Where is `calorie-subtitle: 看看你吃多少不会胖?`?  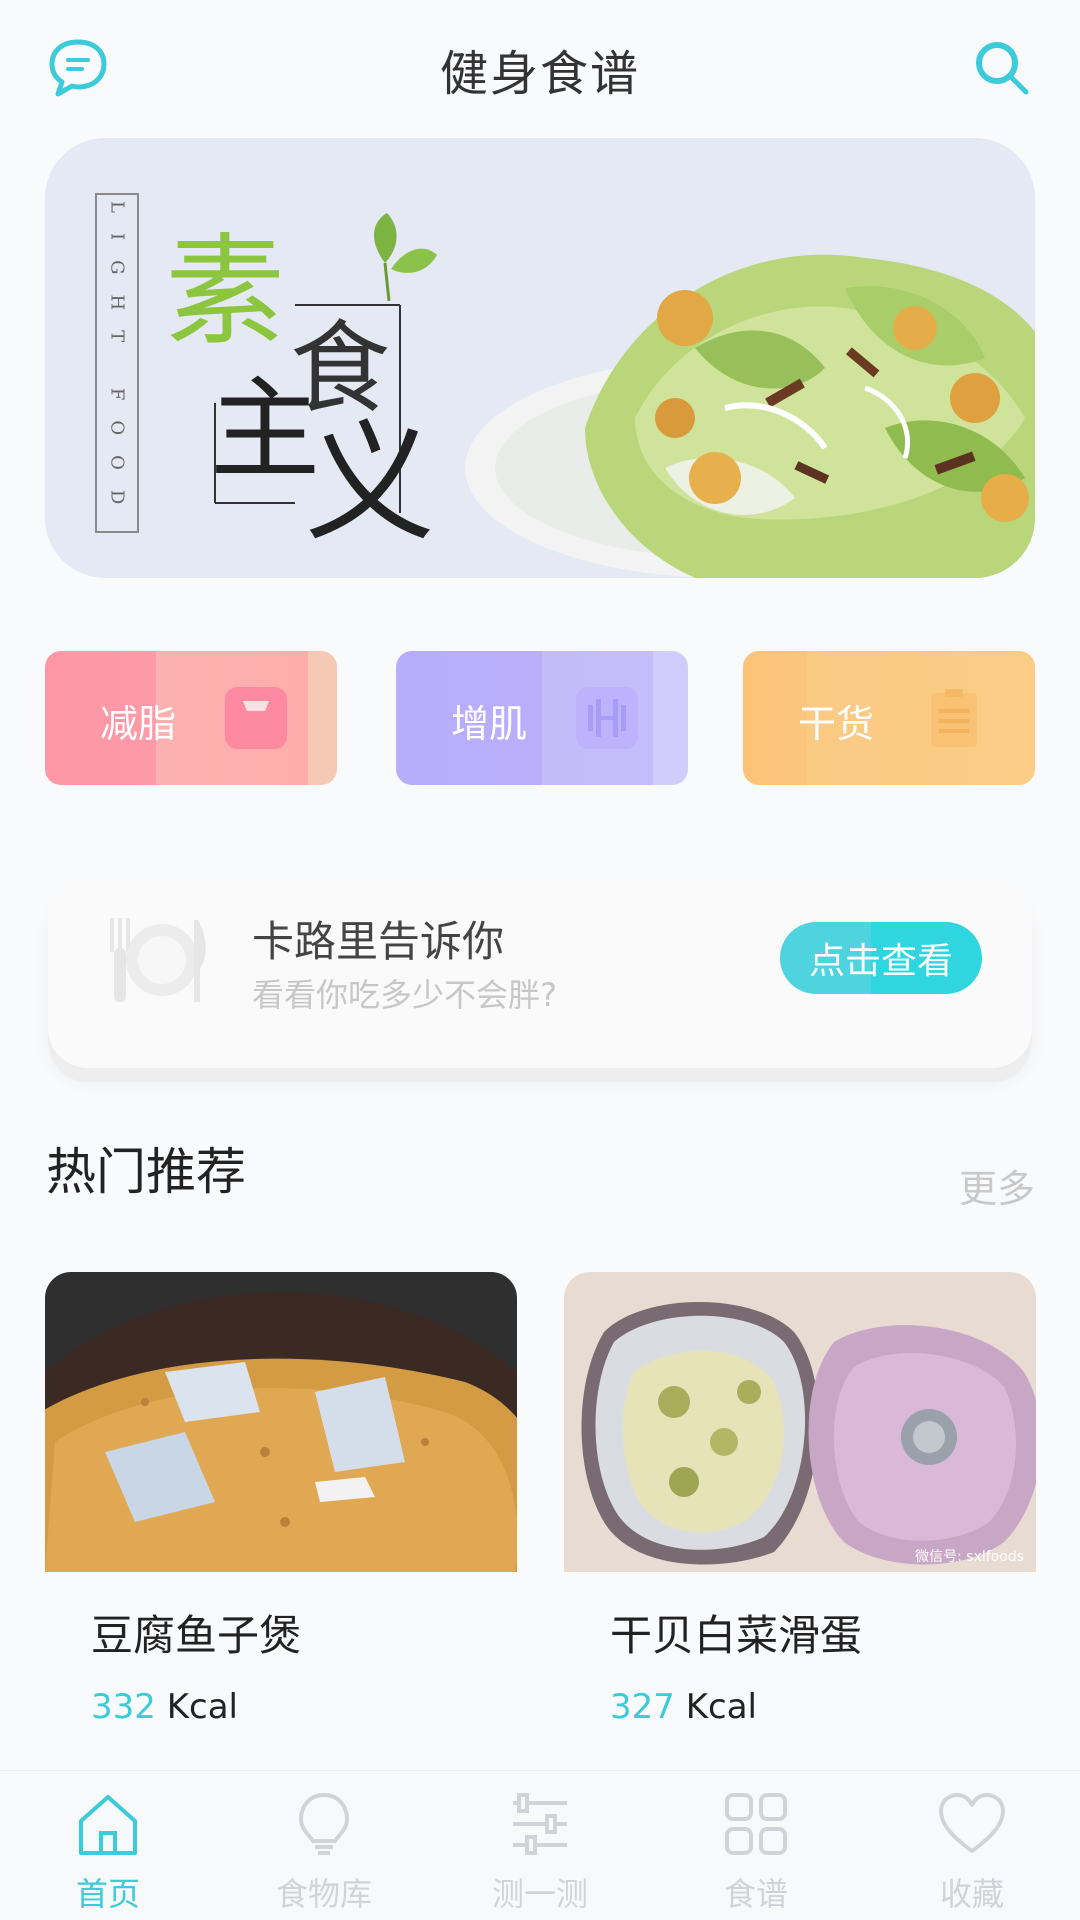
calorie-subtitle: 看看你吃多少不会胖? is located at coordinates (404, 995).